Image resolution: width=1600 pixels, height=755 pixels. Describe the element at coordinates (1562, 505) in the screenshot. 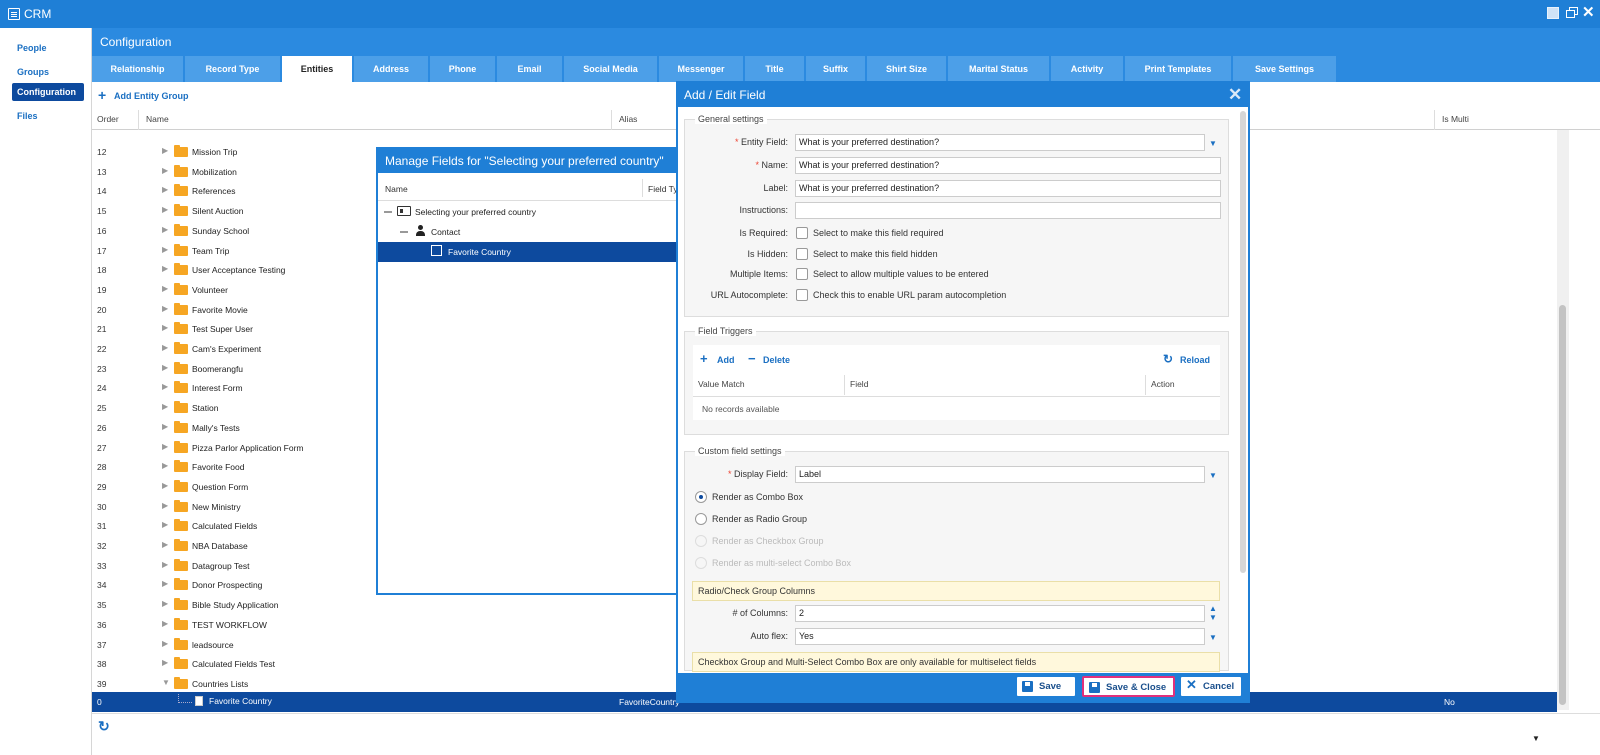

I see `scrollbar-thumb` at that location.